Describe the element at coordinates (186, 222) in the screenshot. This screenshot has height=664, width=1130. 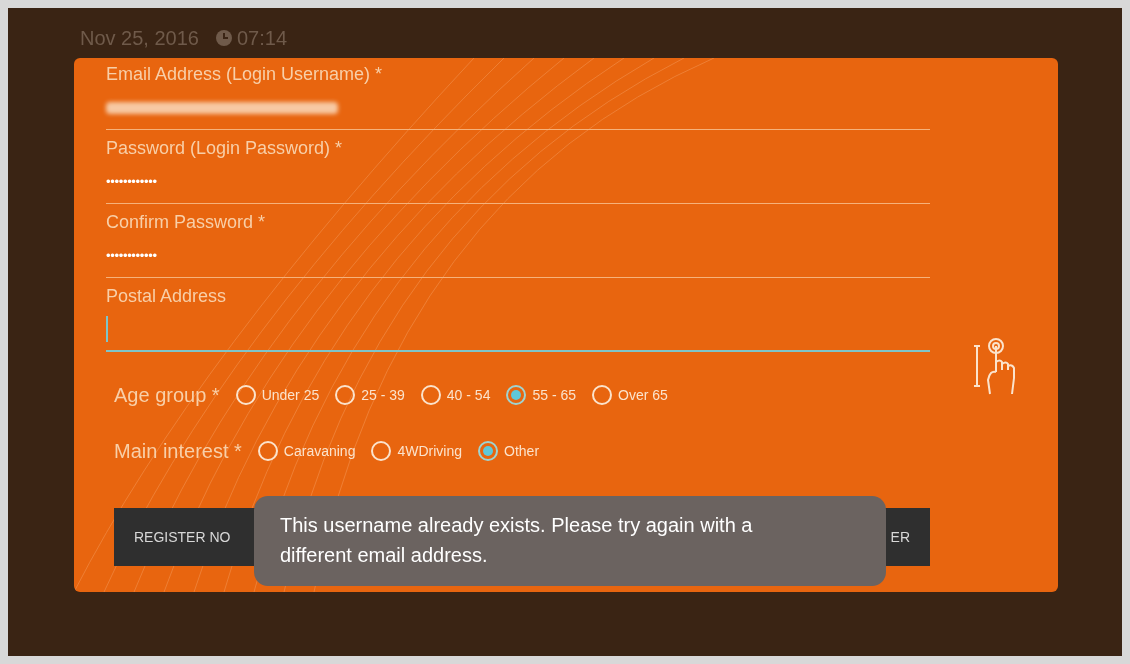
I see `field-label: Confirm Password *` at that location.